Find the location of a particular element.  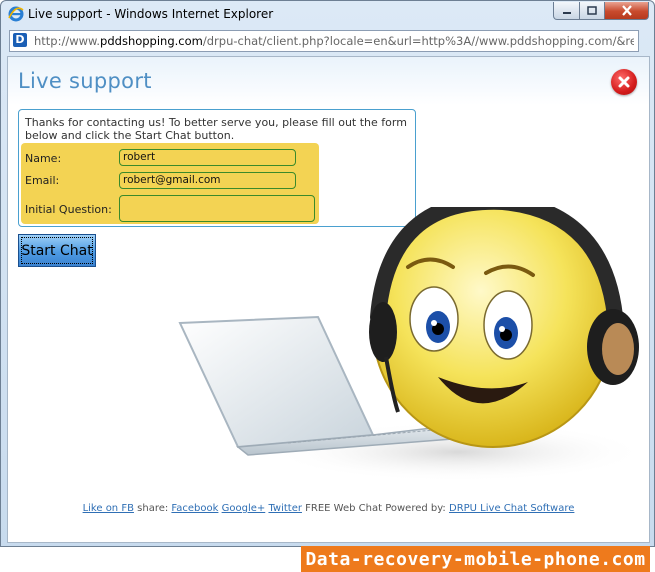

window-close-button is located at coordinates (627, 11).